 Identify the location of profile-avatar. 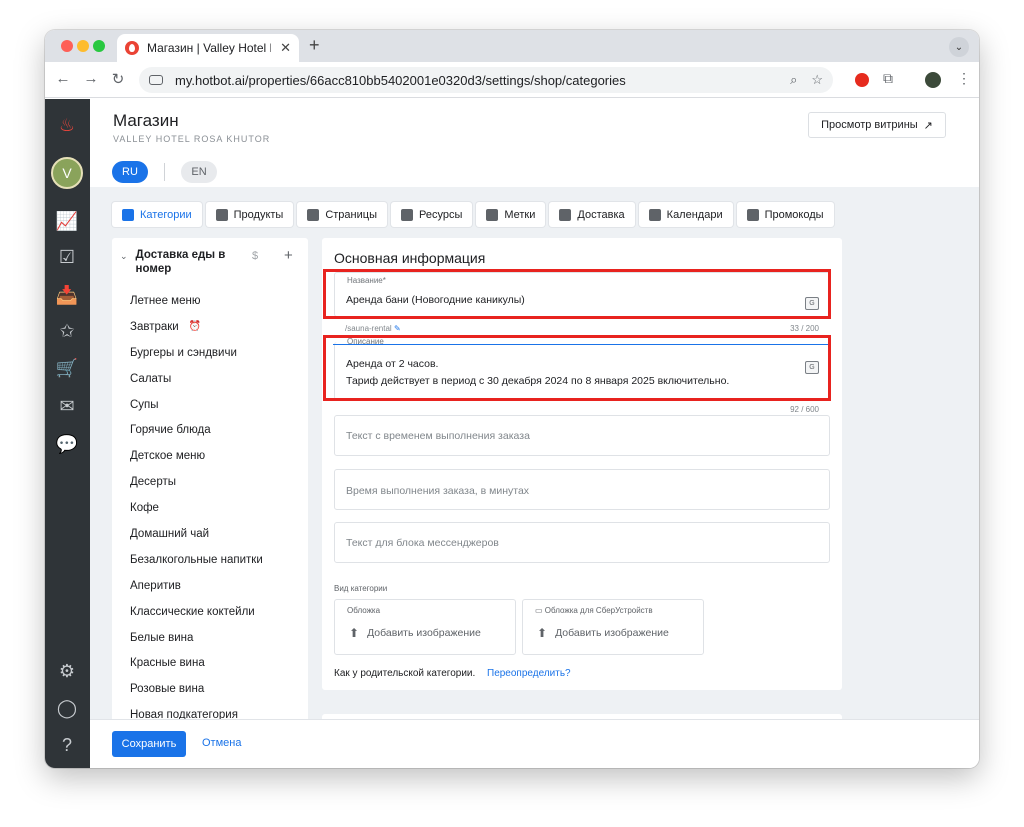
(933, 80).